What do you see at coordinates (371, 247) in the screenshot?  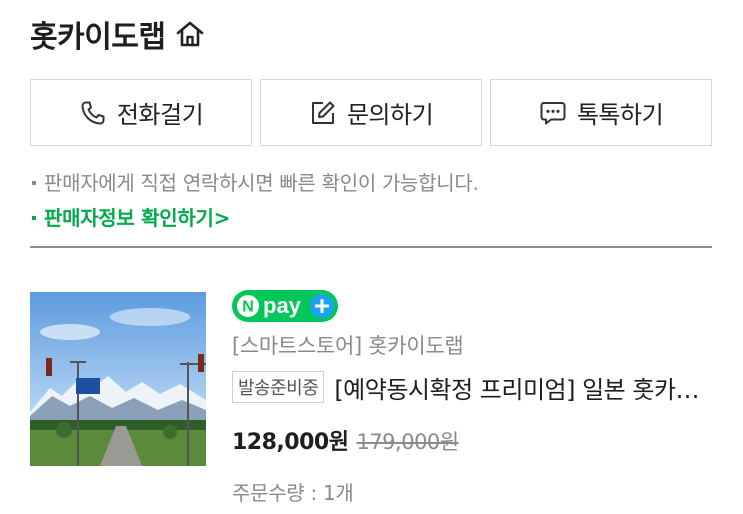 I see `section-divider` at bounding box center [371, 247].